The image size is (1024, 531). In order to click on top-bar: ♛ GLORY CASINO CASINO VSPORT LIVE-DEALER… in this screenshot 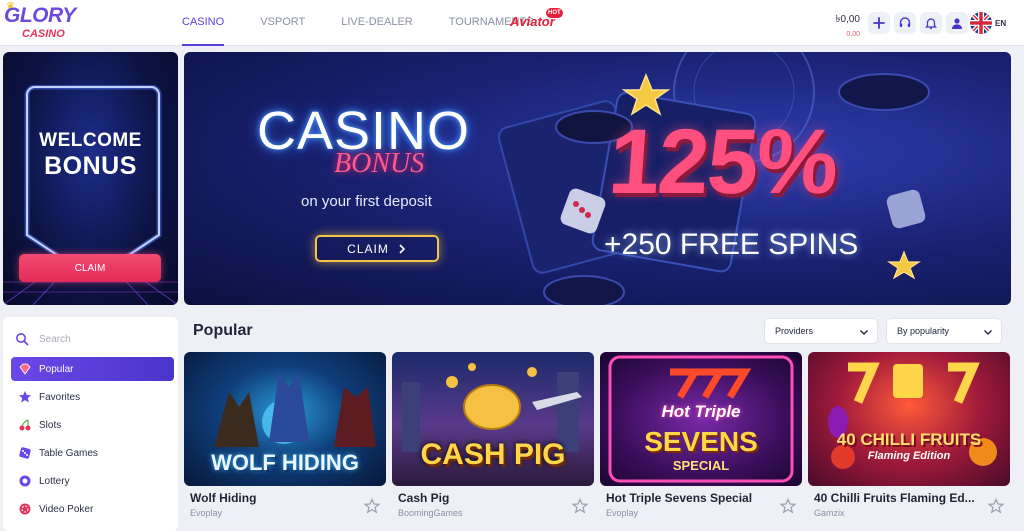, I will do `click(512, 23)`.